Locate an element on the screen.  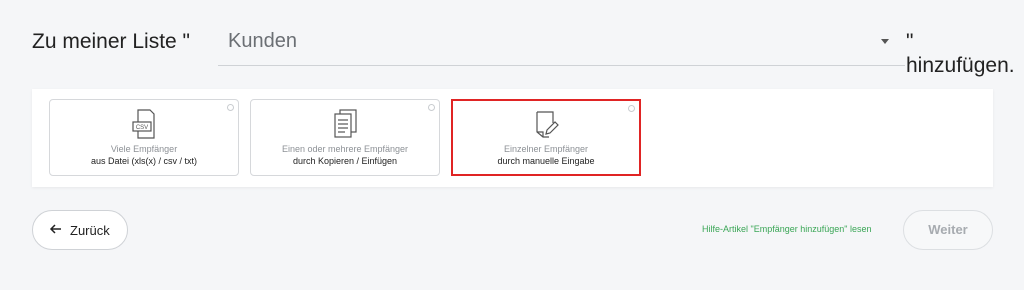
list-select: Kunden is located at coordinates (561, 46).